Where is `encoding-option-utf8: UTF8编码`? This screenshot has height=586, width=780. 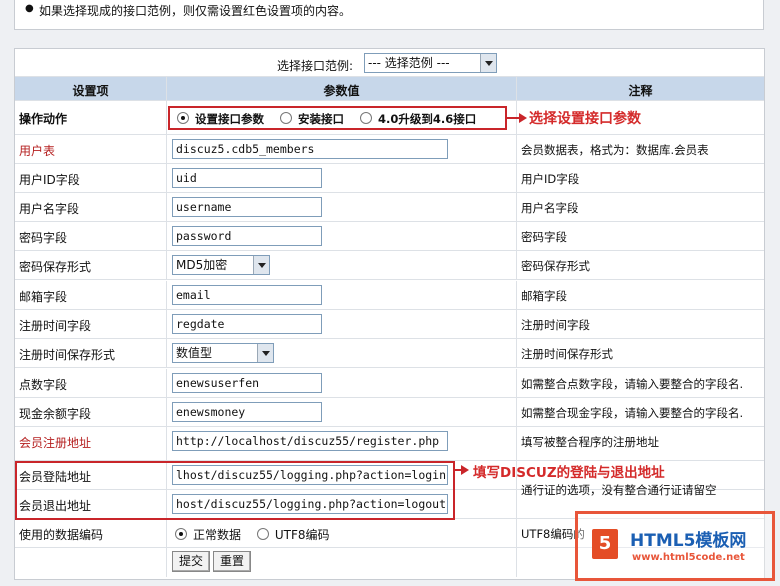 encoding-option-utf8: UTF8编码 is located at coordinates (293, 535).